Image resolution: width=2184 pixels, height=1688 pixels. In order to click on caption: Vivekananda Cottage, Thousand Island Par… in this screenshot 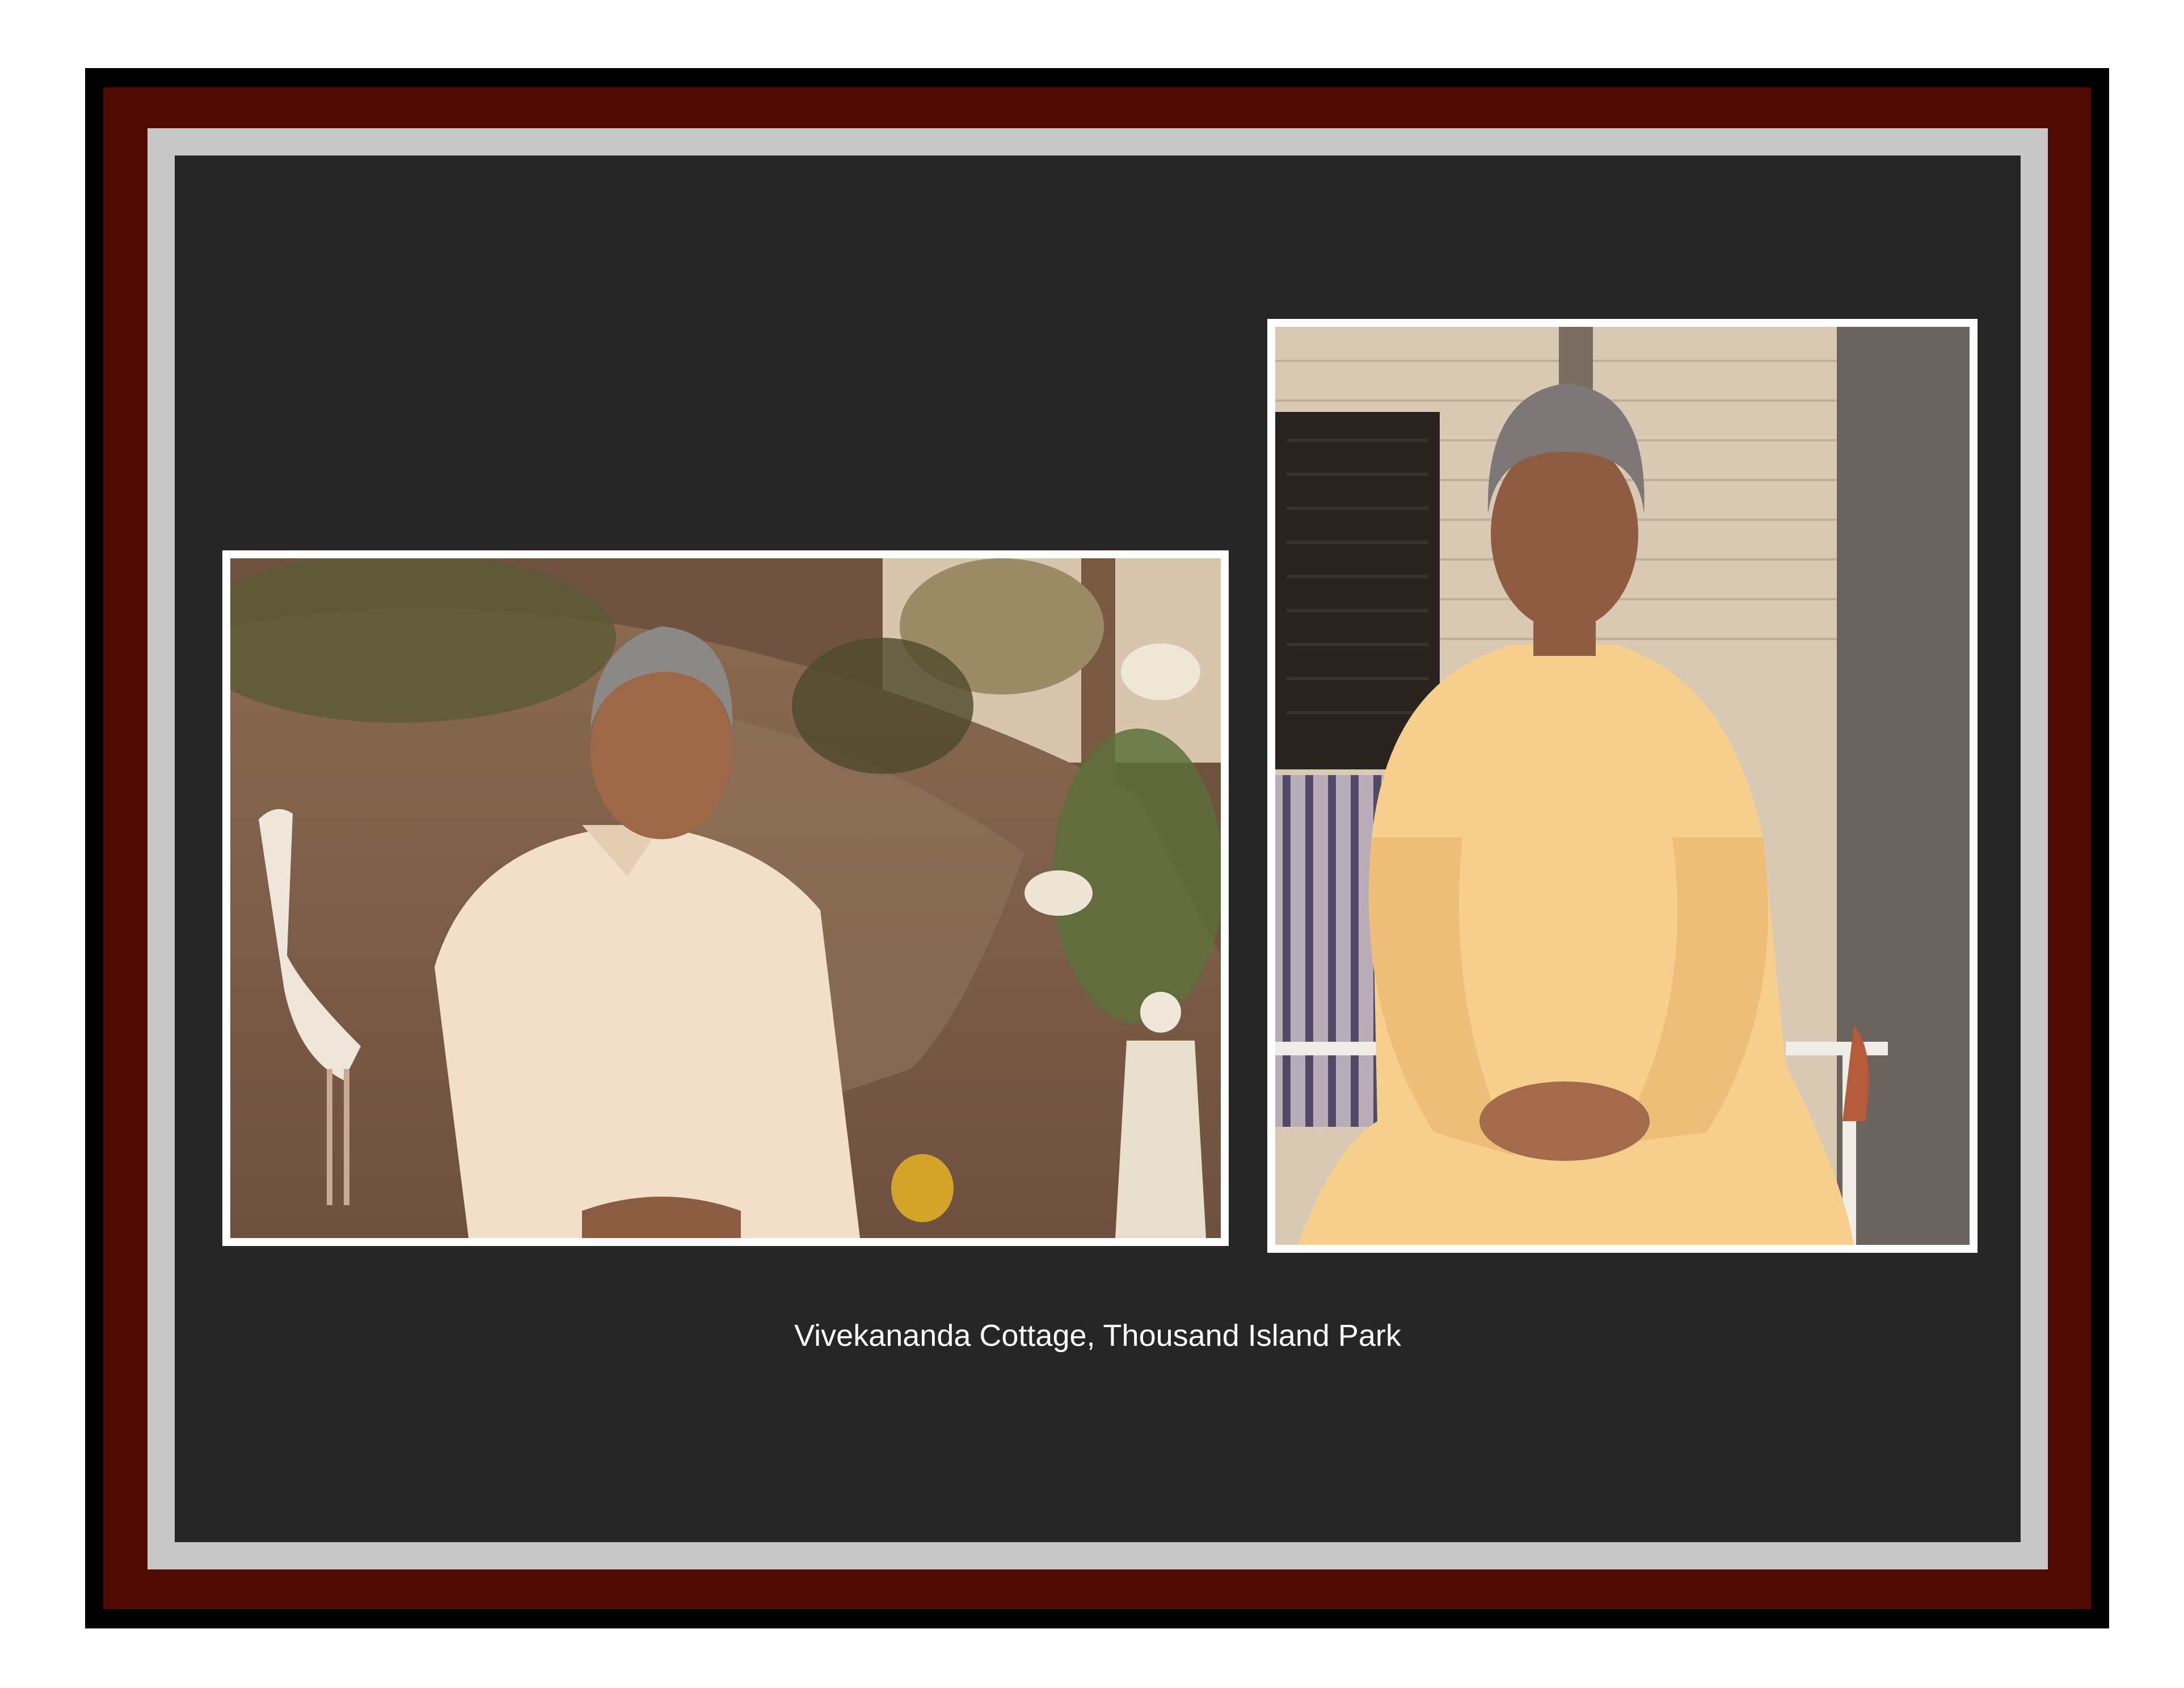, I will do `click(1097, 1336)`.